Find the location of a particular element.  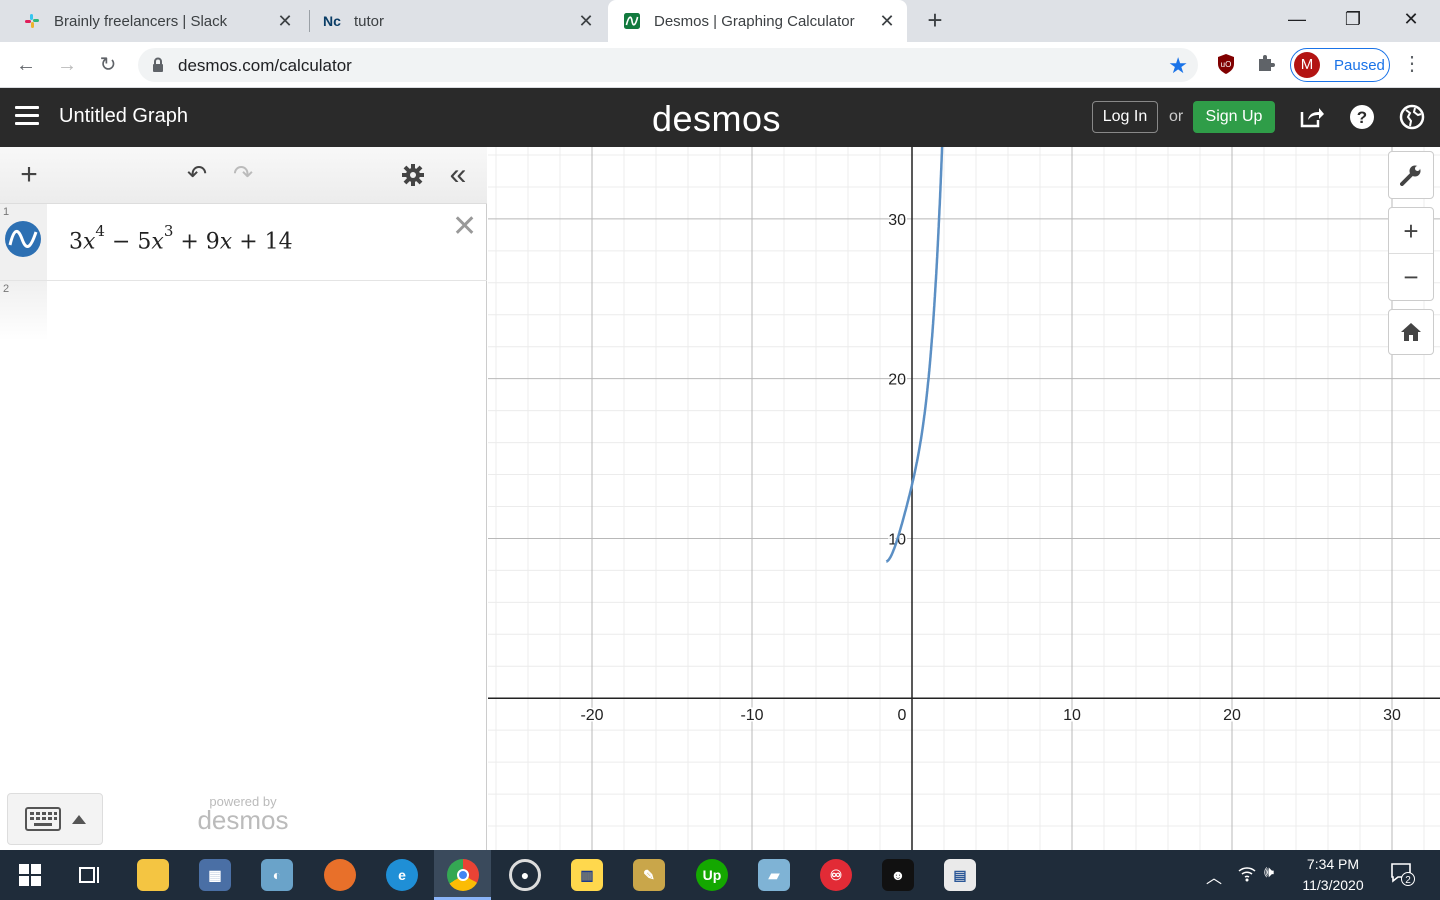

clock-time: 7:34 PM is located at coordinates (1333, 864).